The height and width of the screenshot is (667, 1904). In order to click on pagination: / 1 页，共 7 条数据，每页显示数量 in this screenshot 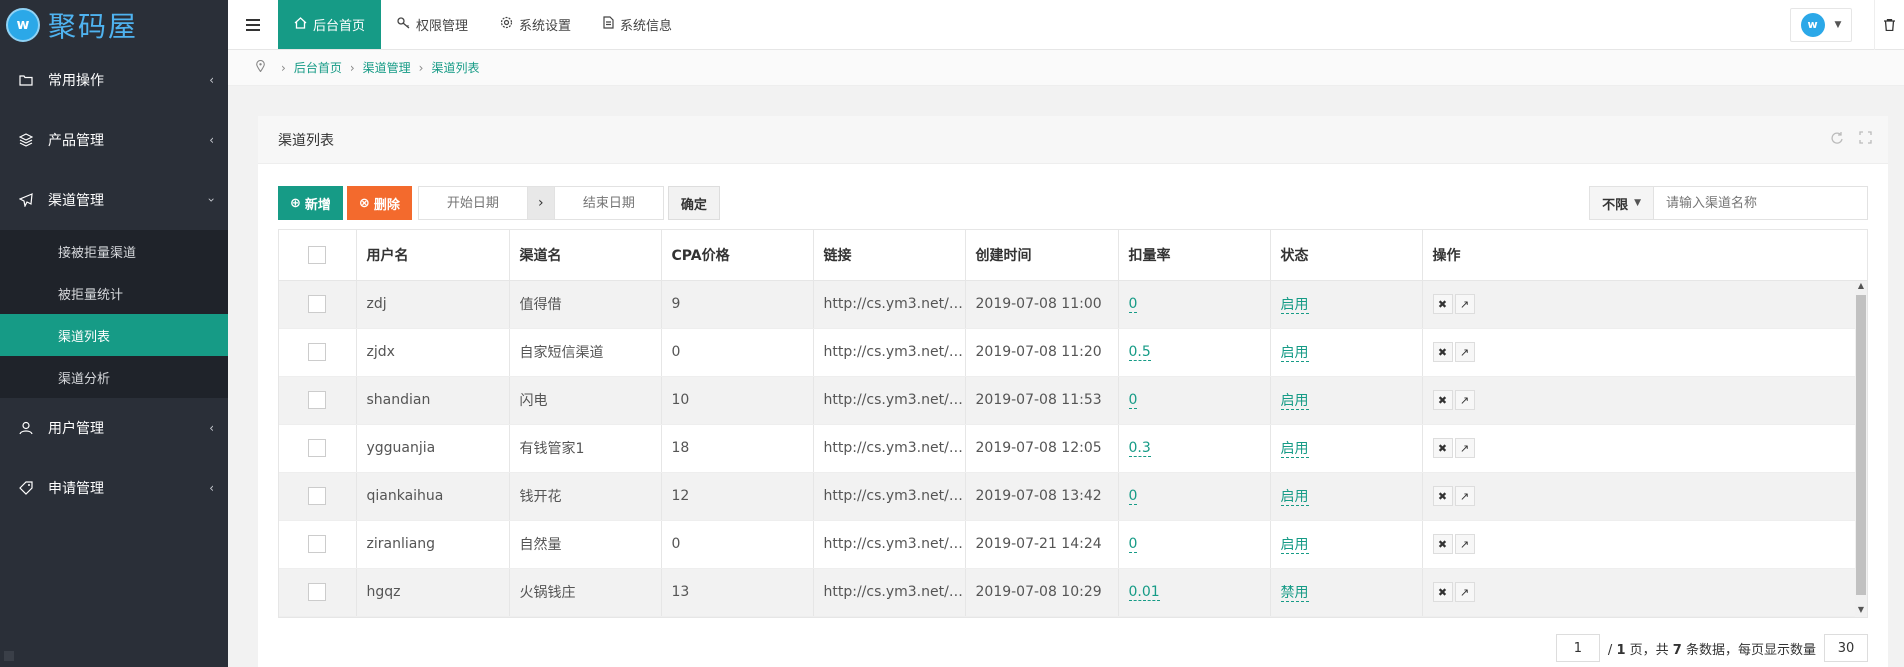, I will do `click(1073, 648)`.